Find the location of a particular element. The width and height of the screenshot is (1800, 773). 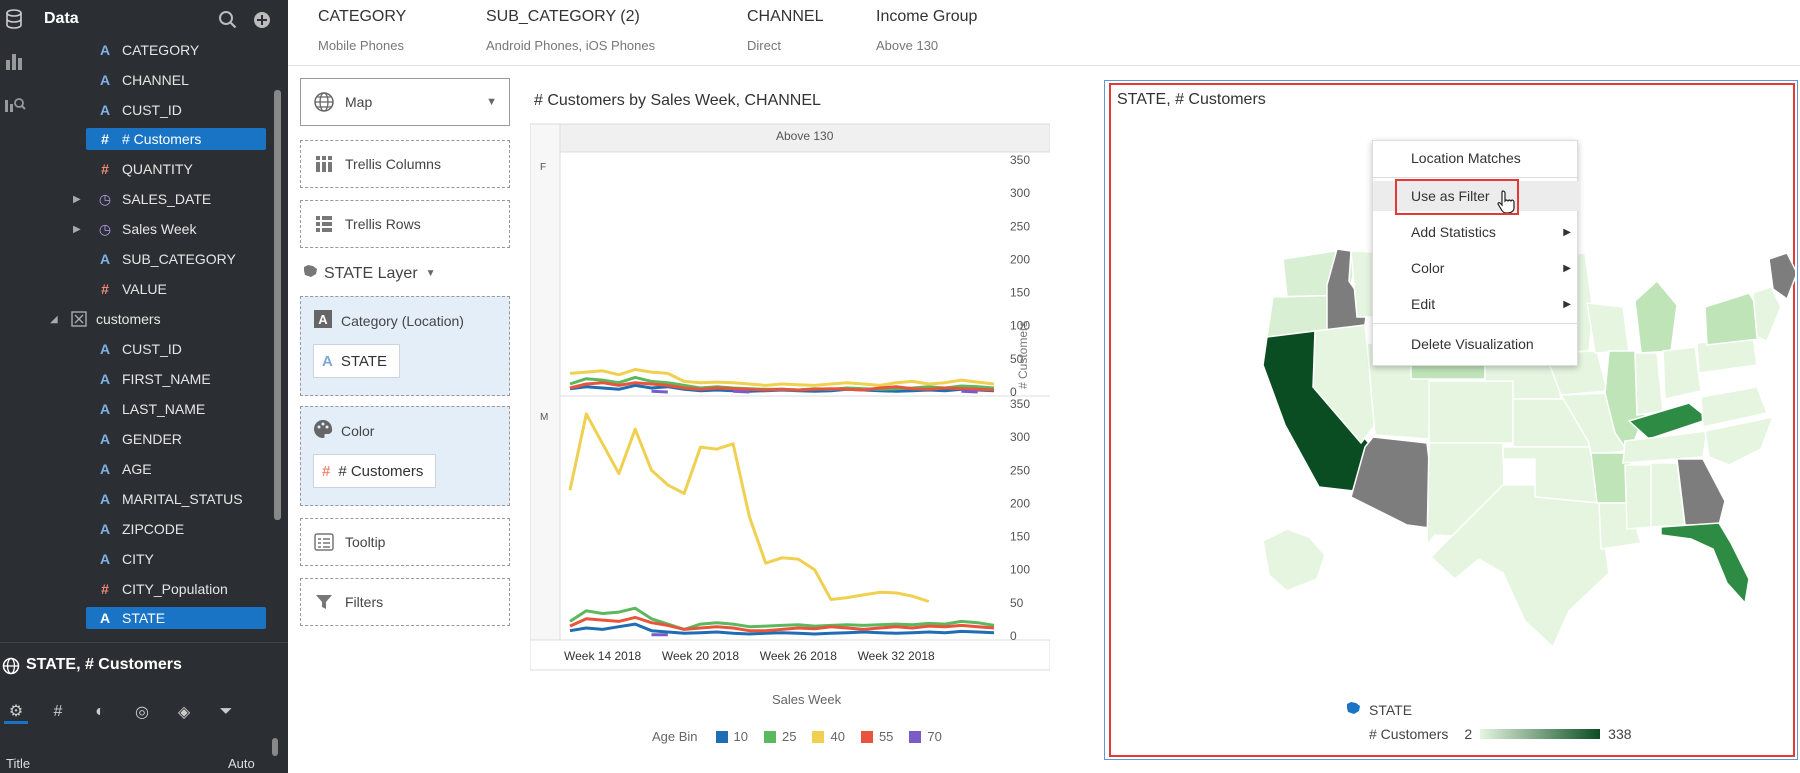

x-tick-label: Week 14 2018 is located at coordinates (602, 656).